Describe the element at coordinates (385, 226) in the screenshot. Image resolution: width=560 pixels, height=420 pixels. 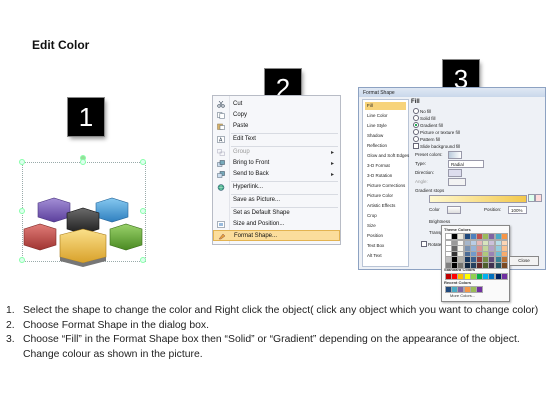
I see `category-size: Size` at that location.